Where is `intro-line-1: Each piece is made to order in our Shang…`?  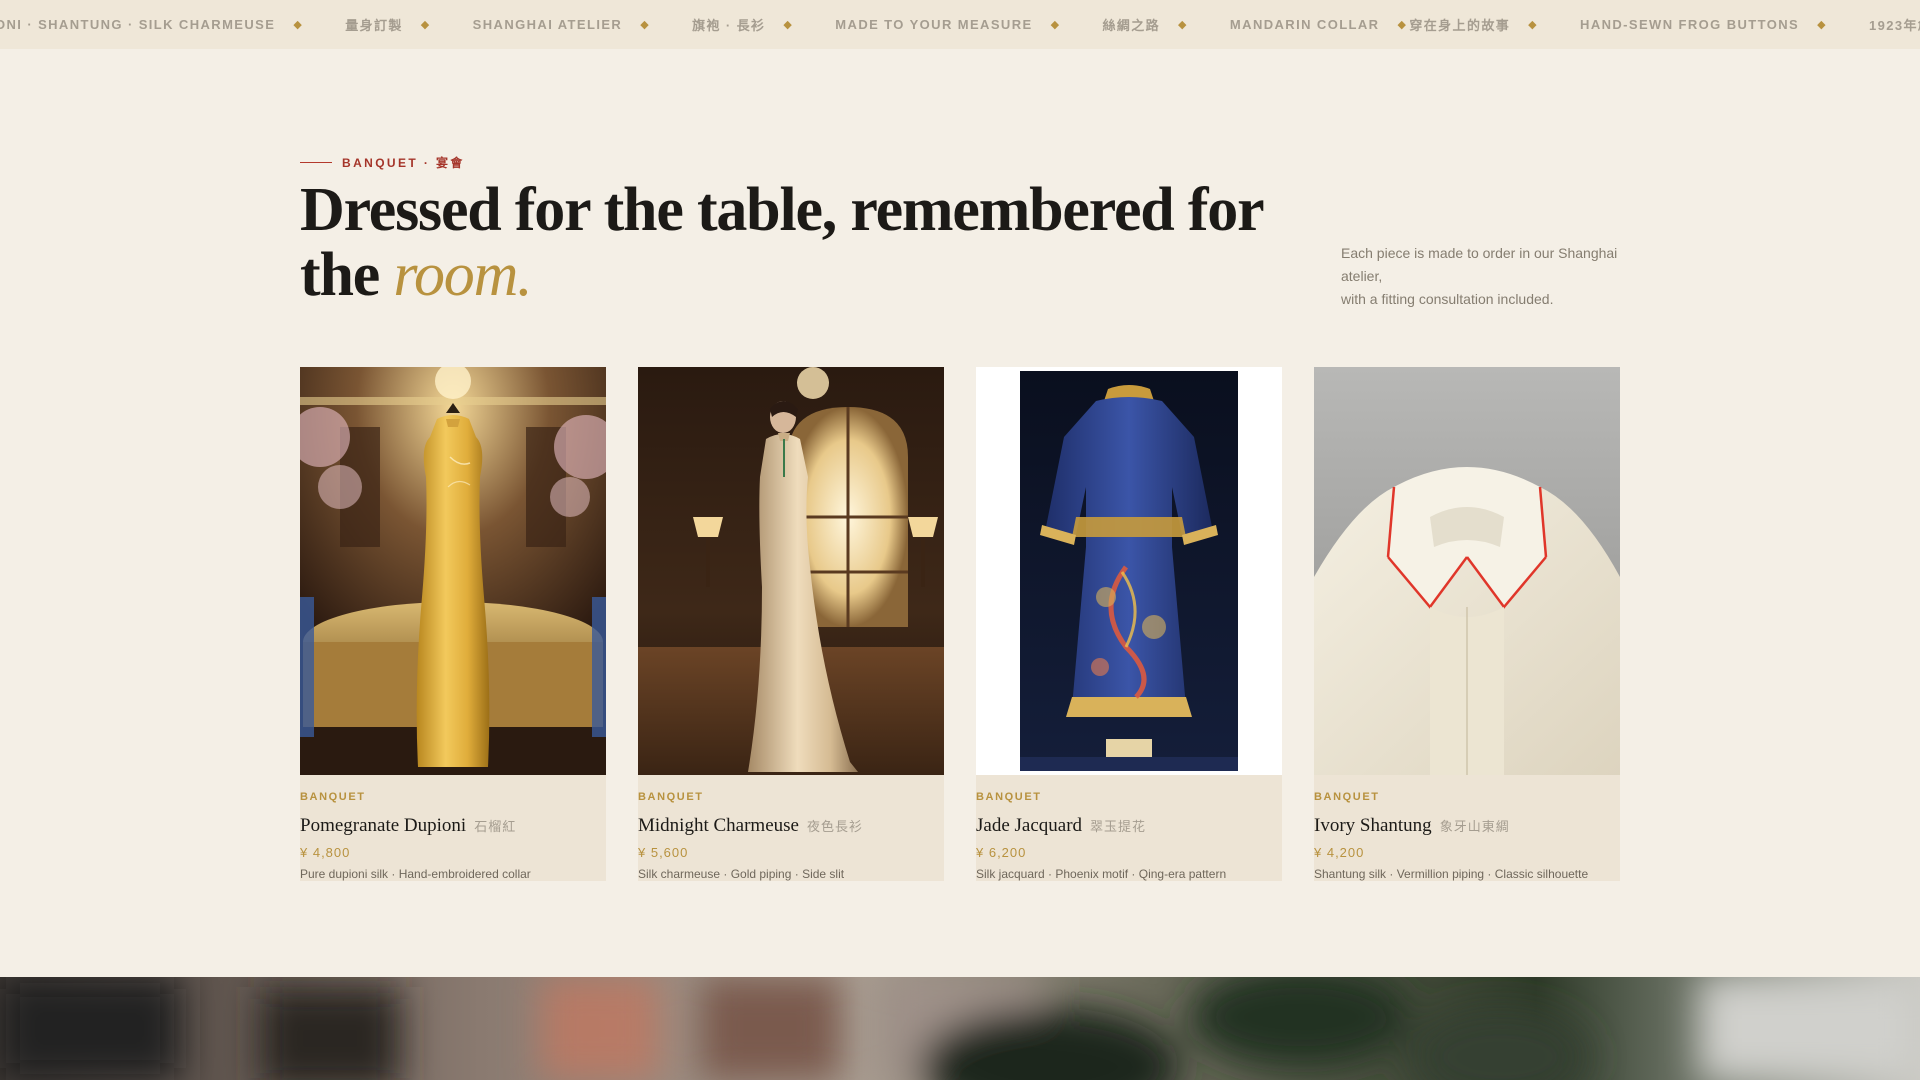
intro-line-1: Each piece is made to order in our Shang… is located at coordinates (1479, 264).